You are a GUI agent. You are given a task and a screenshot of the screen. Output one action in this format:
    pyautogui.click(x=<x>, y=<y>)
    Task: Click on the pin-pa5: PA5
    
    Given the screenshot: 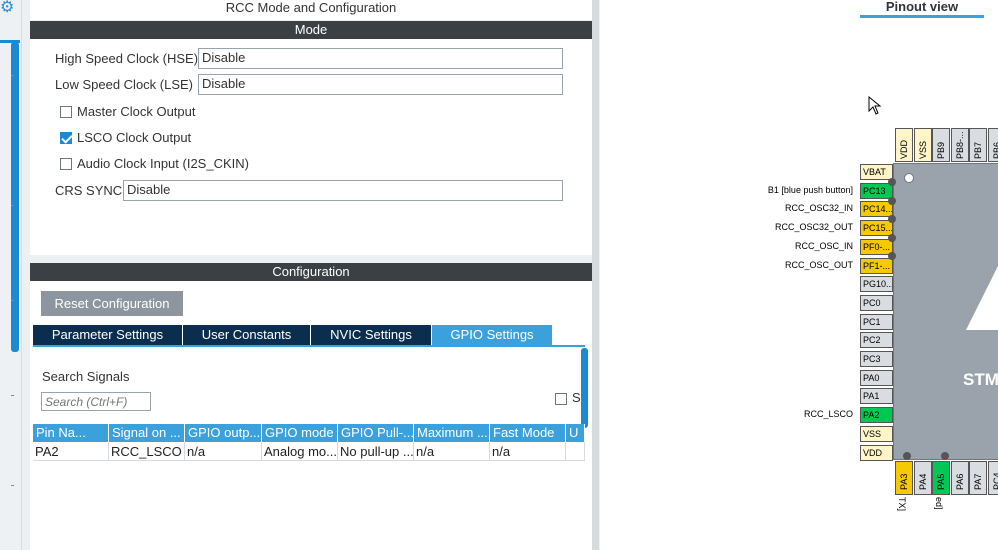 What is the action you would take?
    pyautogui.click(x=941, y=478)
    